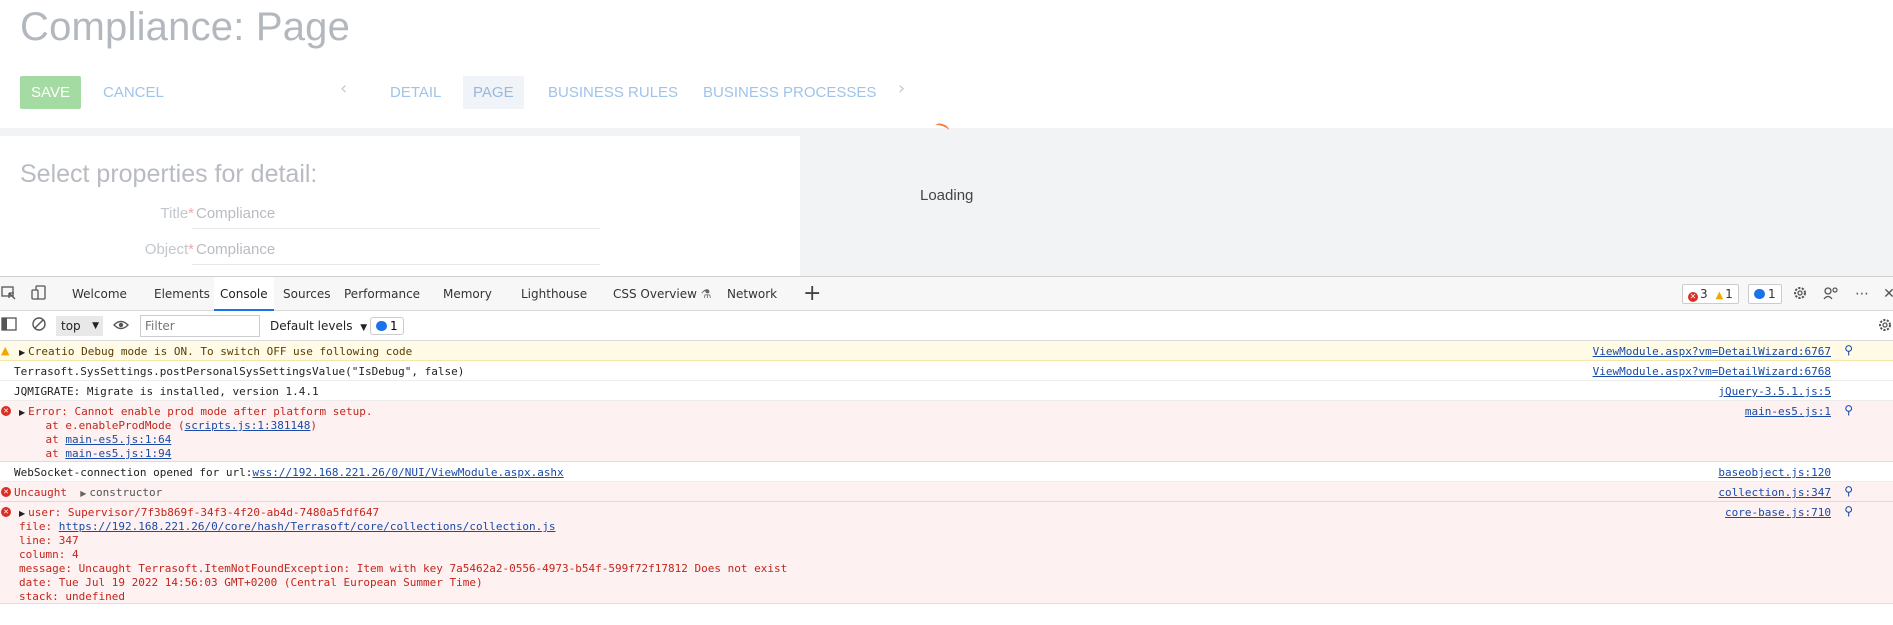 The width and height of the screenshot is (1893, 625). I want to click on context-select: top ▼, so click(79, 326).